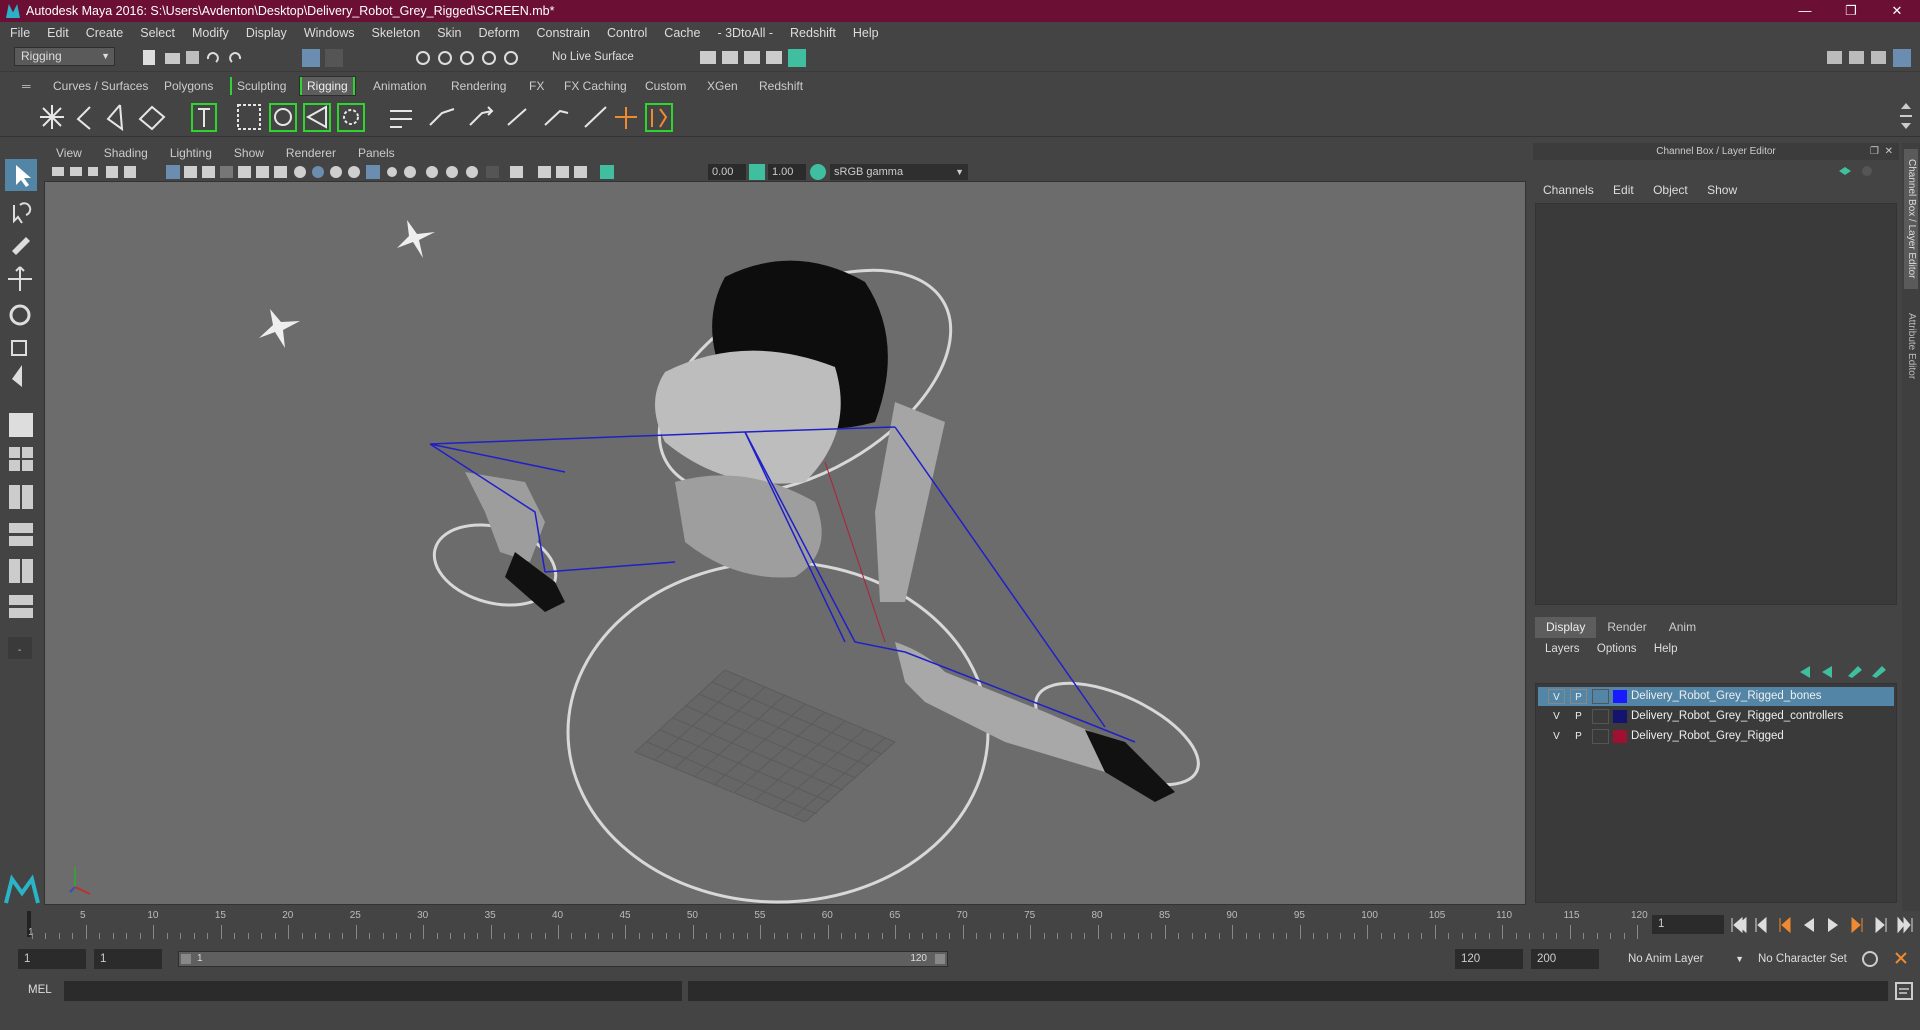 This screenshot has height=1030, width=1920. What do you see at coordinates (58, 33) in the screenshot?
I see `menu-edit: Edit` at bounding box center [58, 33].